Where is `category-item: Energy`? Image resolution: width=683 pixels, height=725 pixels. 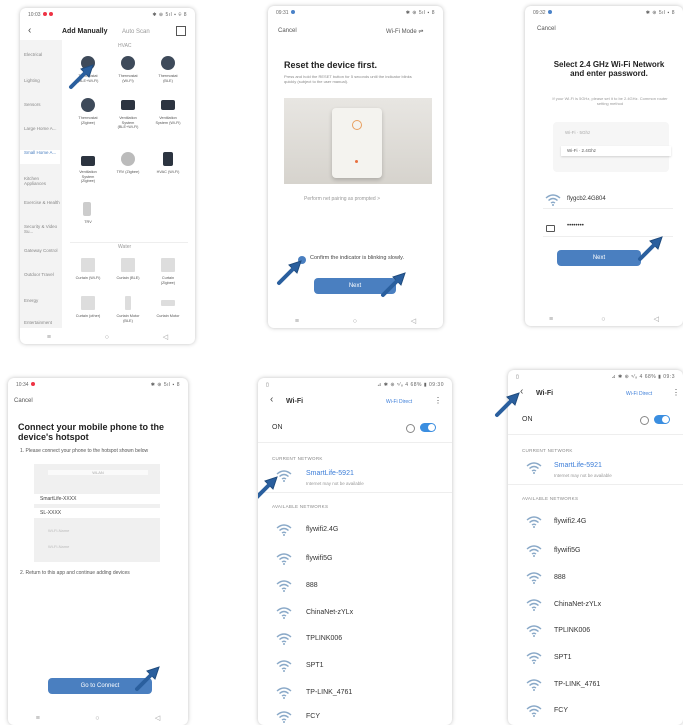 category-item: Energy is located at coordinates (42, 300).